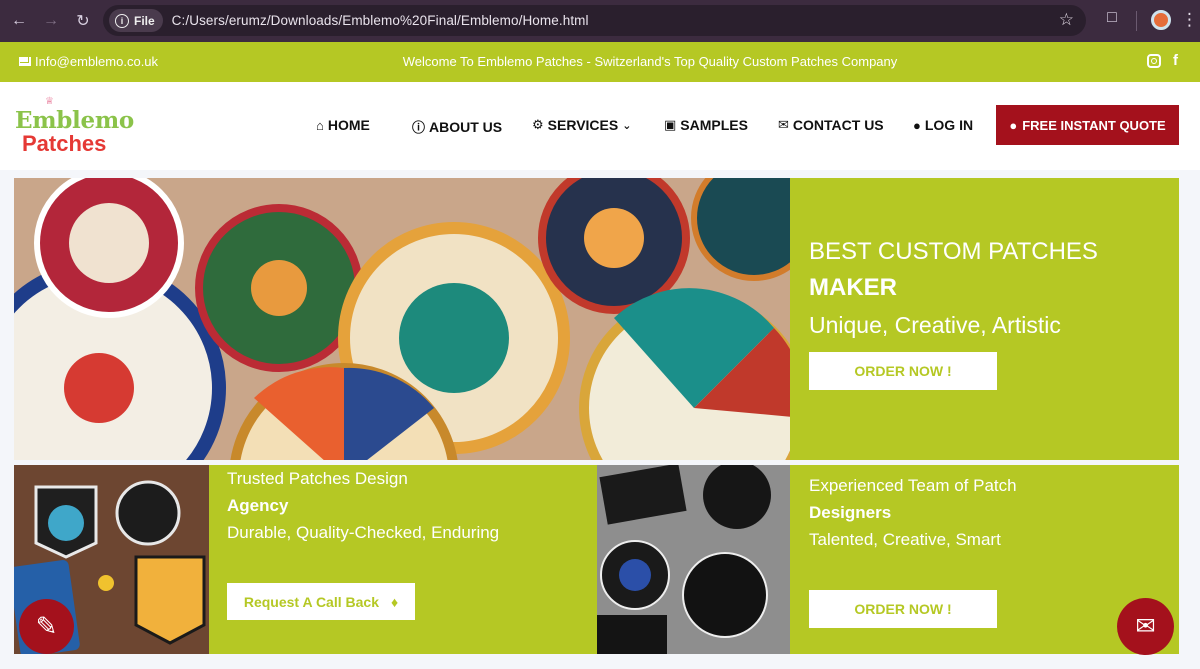 The image size is (1200, 669). What do you see at coordinates (51, 21) in the screenshot?
I see `forward-button: →` at bounding box center [51, 21].